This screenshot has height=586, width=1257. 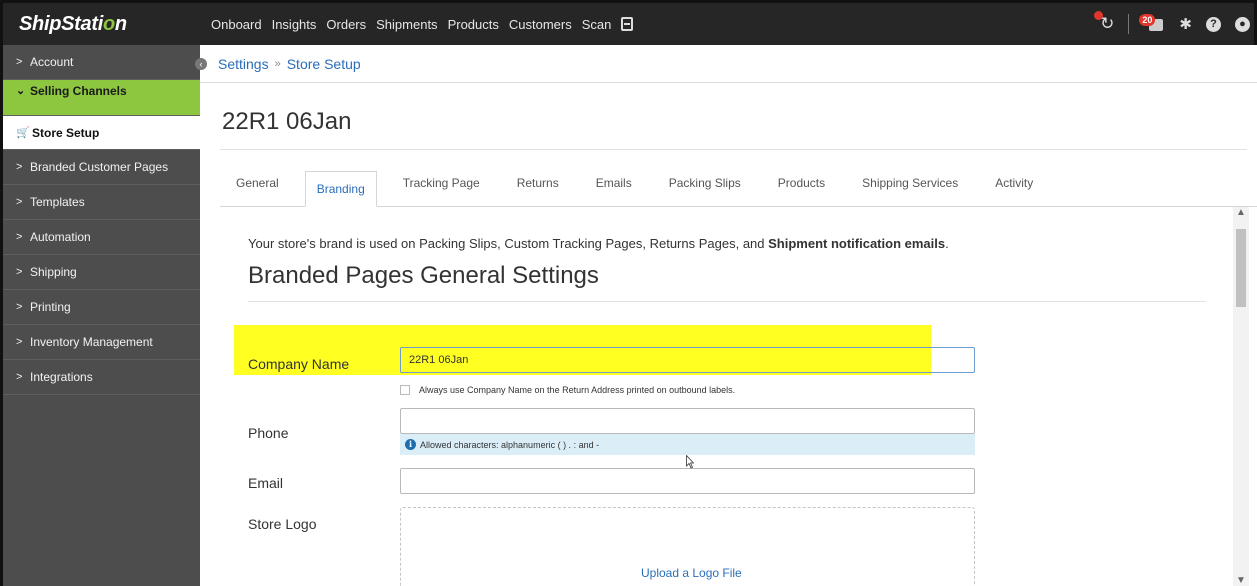 What do you see at coordinates (1242, 24) in the screenshot?
I see `user-icon: ●` at bounding box center [1242, 24].